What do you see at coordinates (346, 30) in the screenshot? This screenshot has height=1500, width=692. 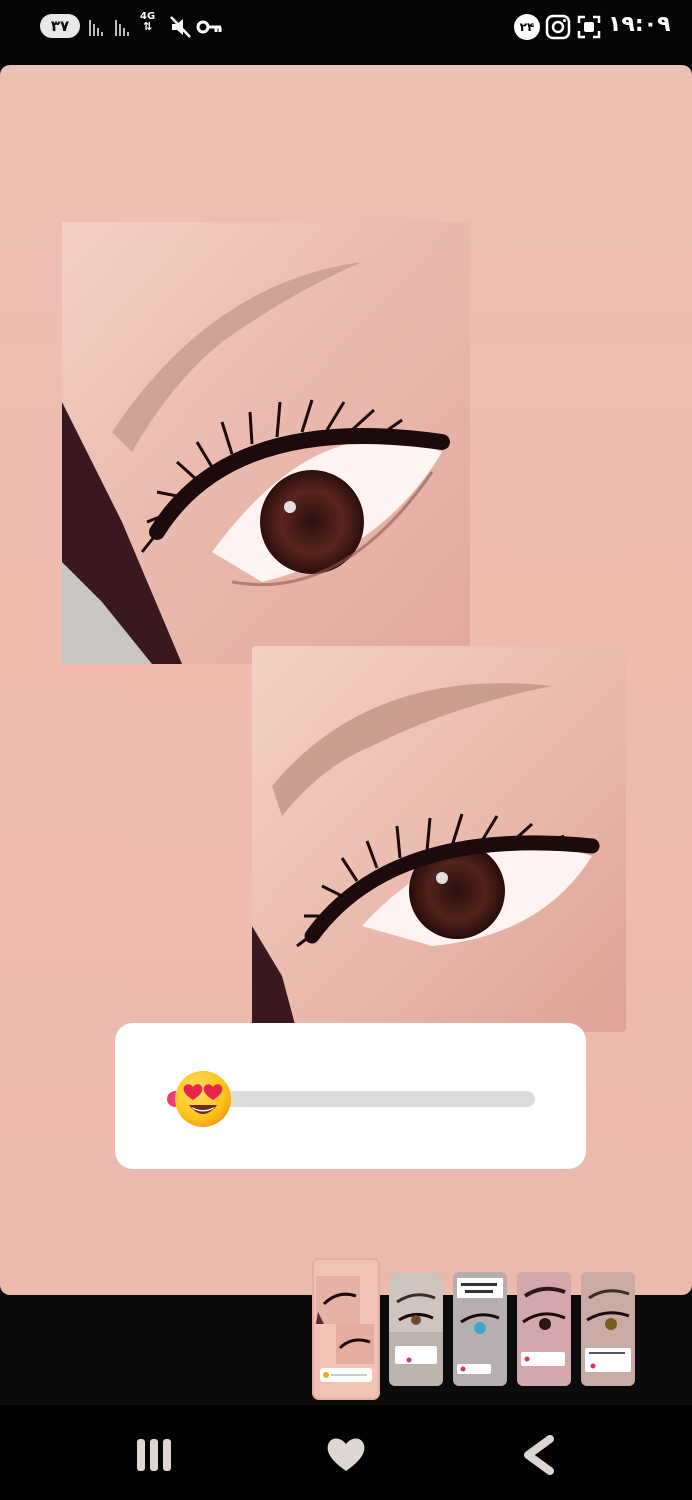 I see `status-bar: ۳۷ 4G ⇅ ۲۴ ۱۹:۰۹` at bounding box center [346, 30].